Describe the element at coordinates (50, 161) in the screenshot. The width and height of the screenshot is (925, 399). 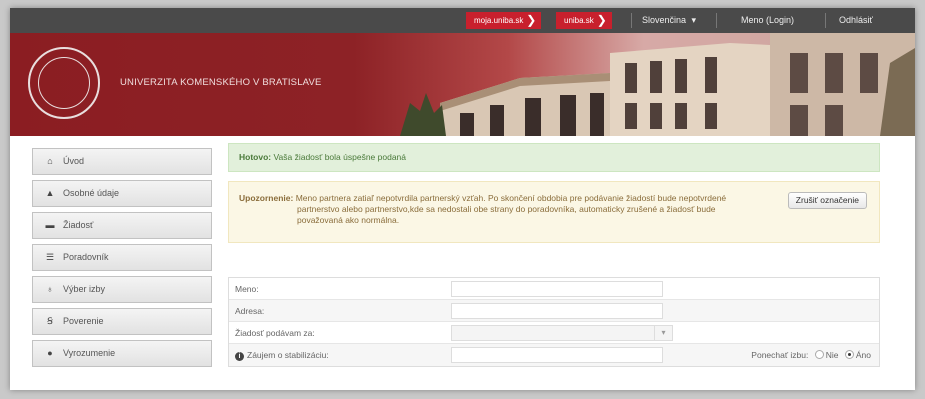
I see `home-icon: ⌂` at that location.